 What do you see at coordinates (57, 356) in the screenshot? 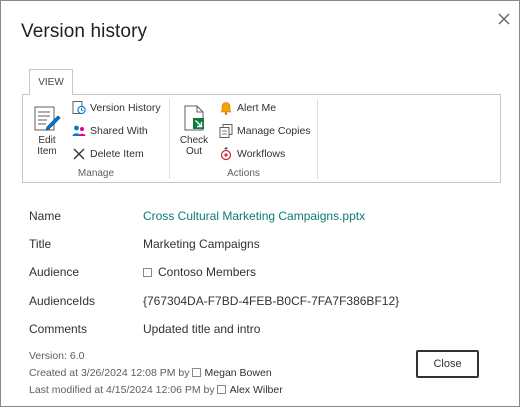
I see `version-number: Version: 6.0` at bounding box center [57, 356].